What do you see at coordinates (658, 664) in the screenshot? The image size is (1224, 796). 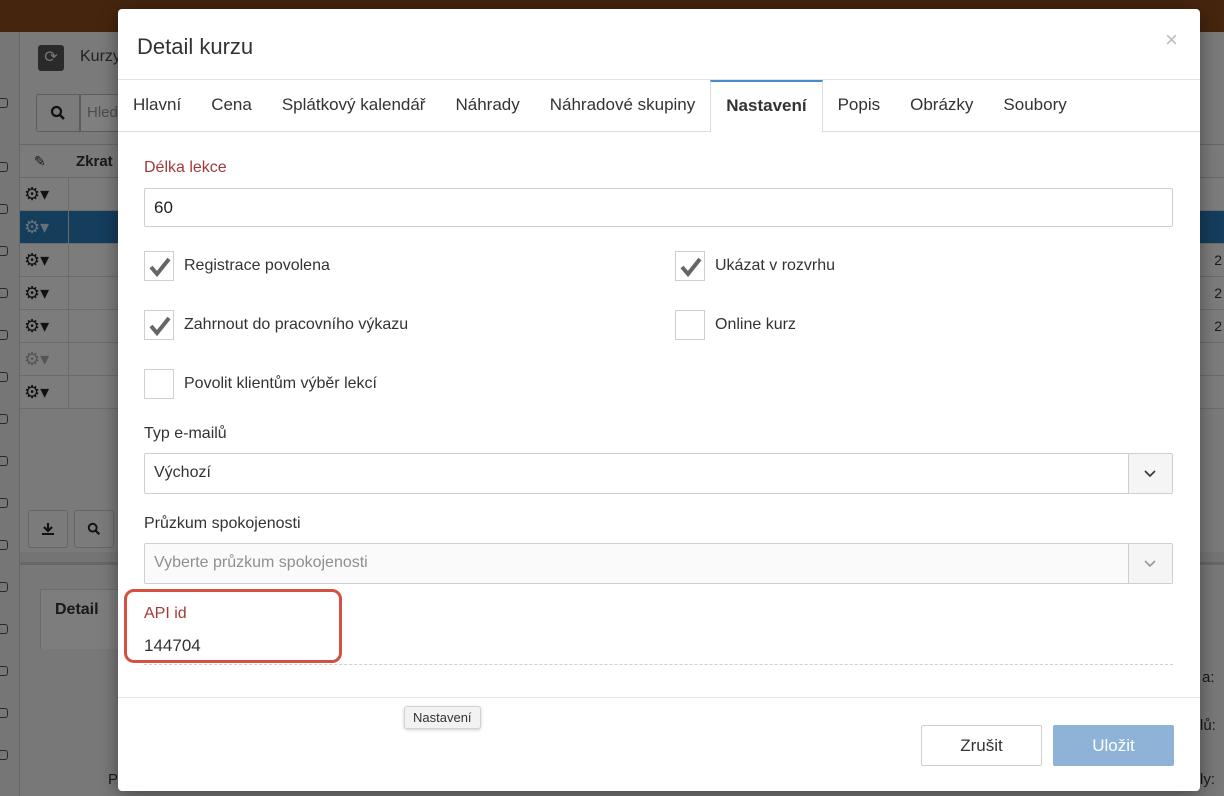 I see `dashed-divider` at bounding box center [658, 664].